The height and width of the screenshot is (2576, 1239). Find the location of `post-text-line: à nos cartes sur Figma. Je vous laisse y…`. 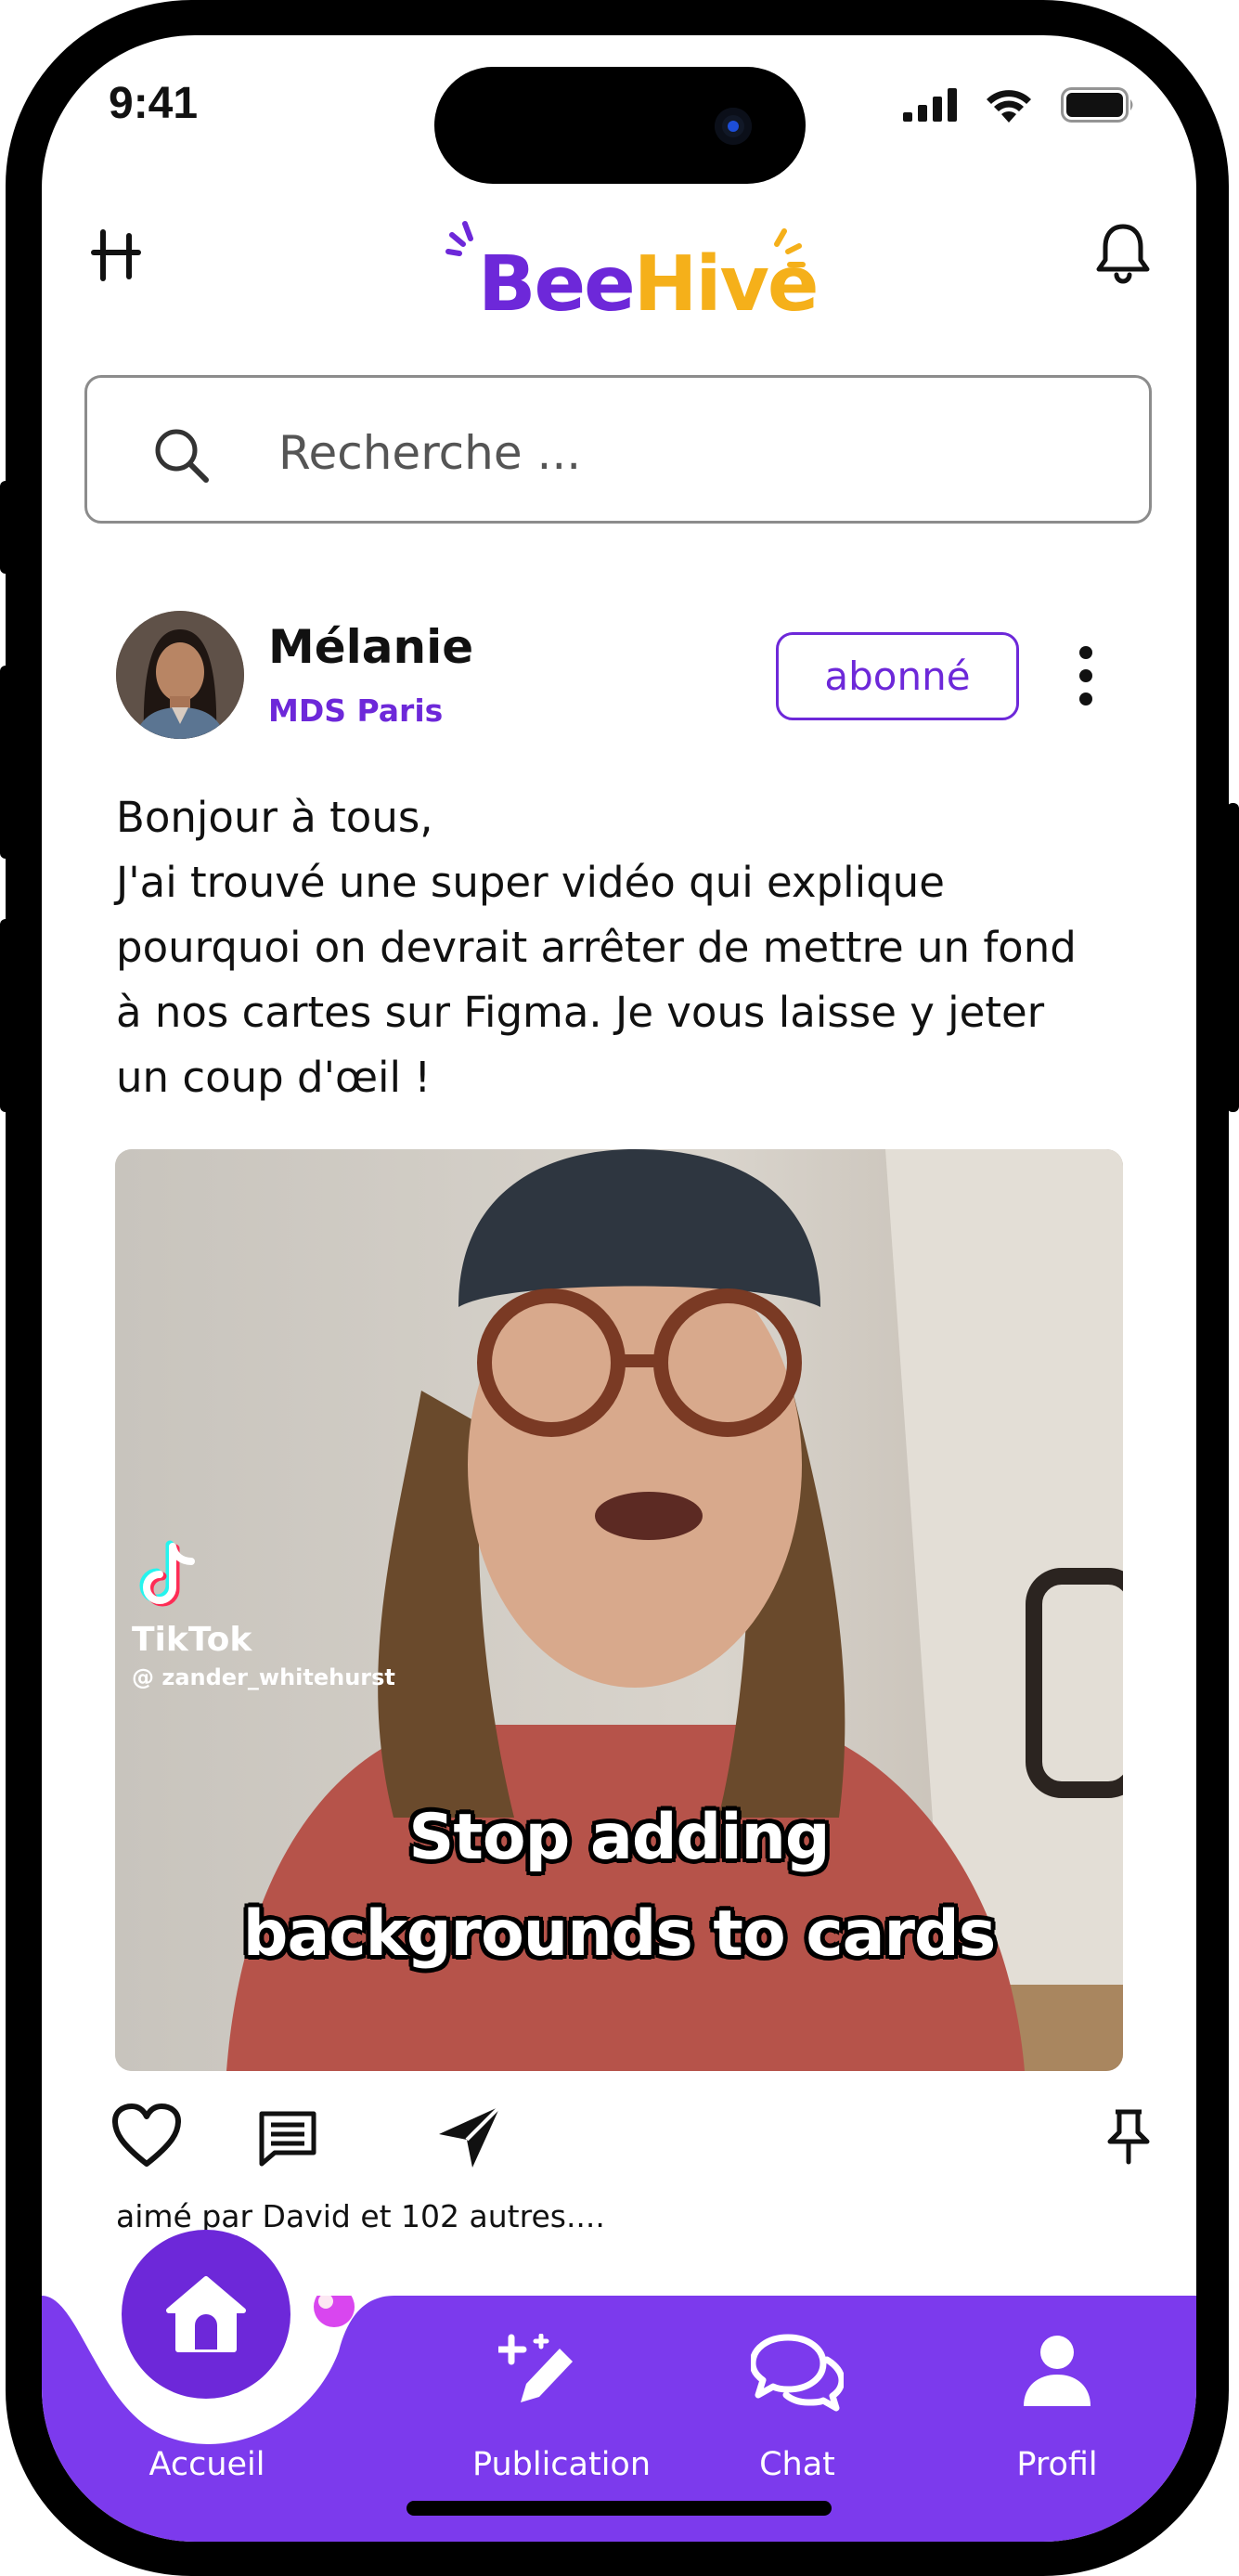

post-text-line: à nos cartes sur Figma. Je vous laisse y… is located at coordinates (580, 1012).